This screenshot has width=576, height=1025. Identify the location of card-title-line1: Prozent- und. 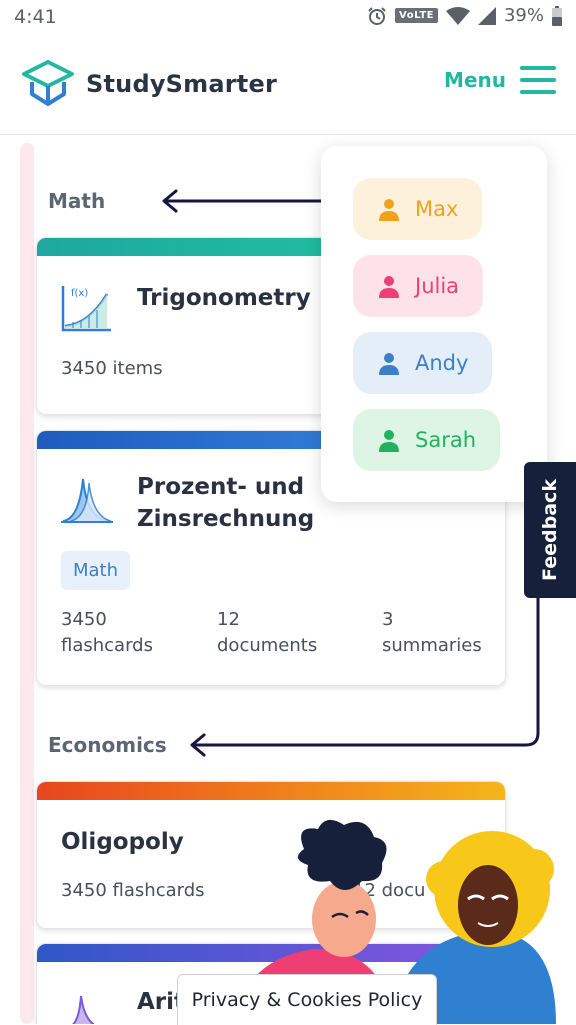
(221, 487).